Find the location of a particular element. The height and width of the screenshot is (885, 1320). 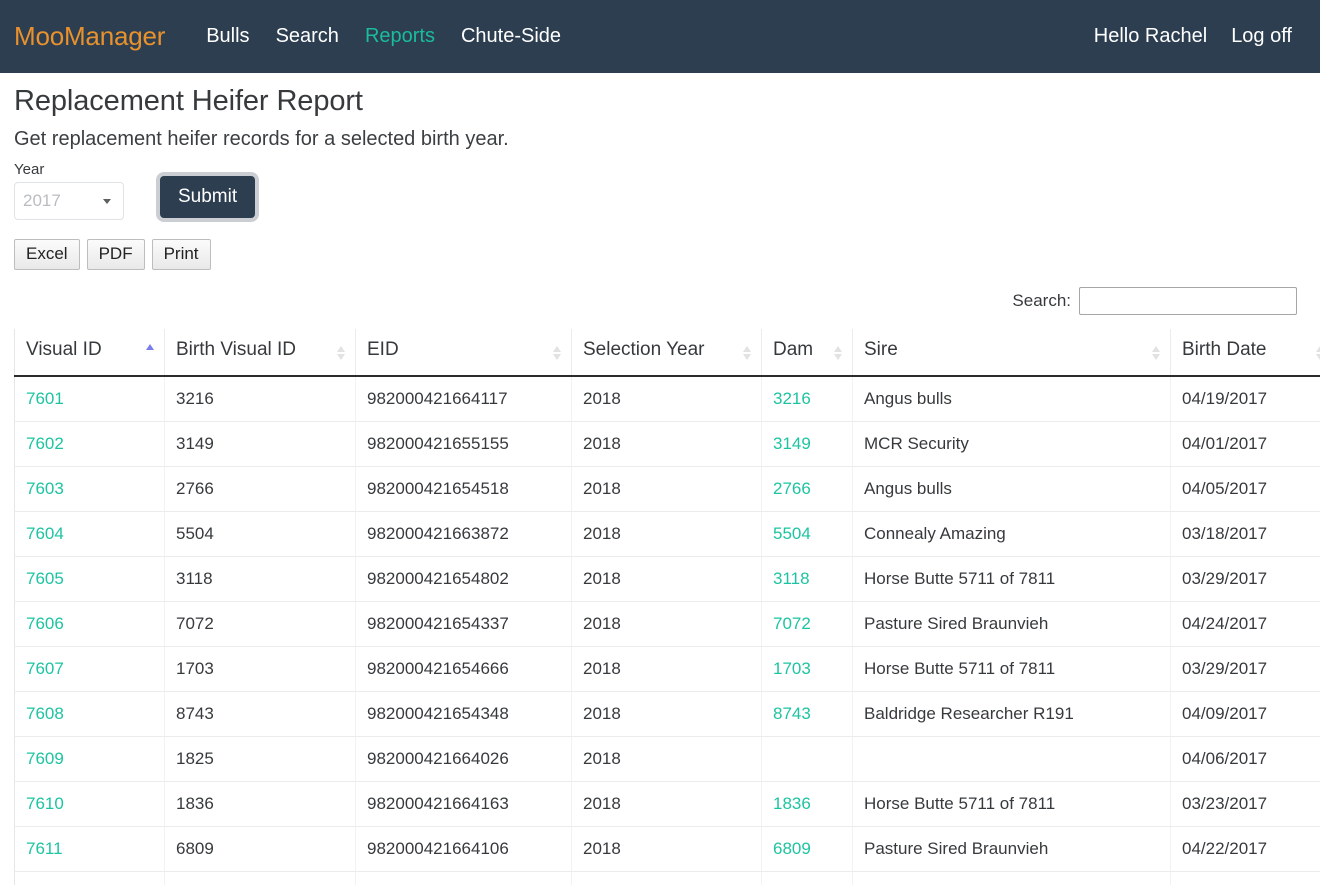

birth-visual-id-text: 5504 is located at coordinates (195, 534).